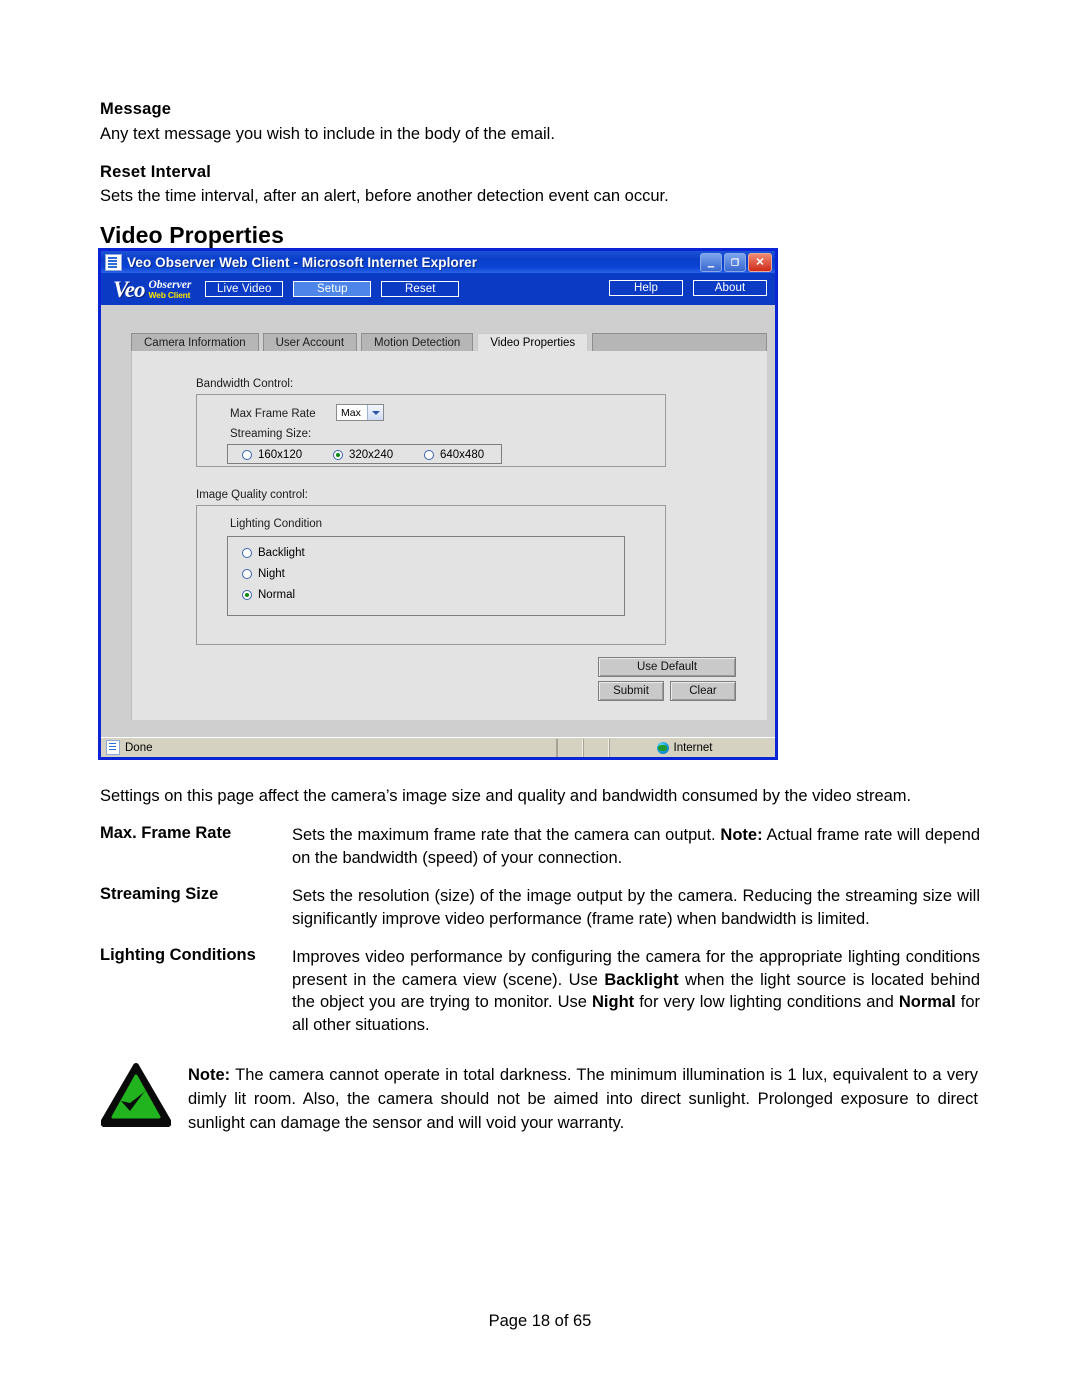 The image size is (1080, 1397). I want to click on nav-button-setup: Setup, so click(332, 289).